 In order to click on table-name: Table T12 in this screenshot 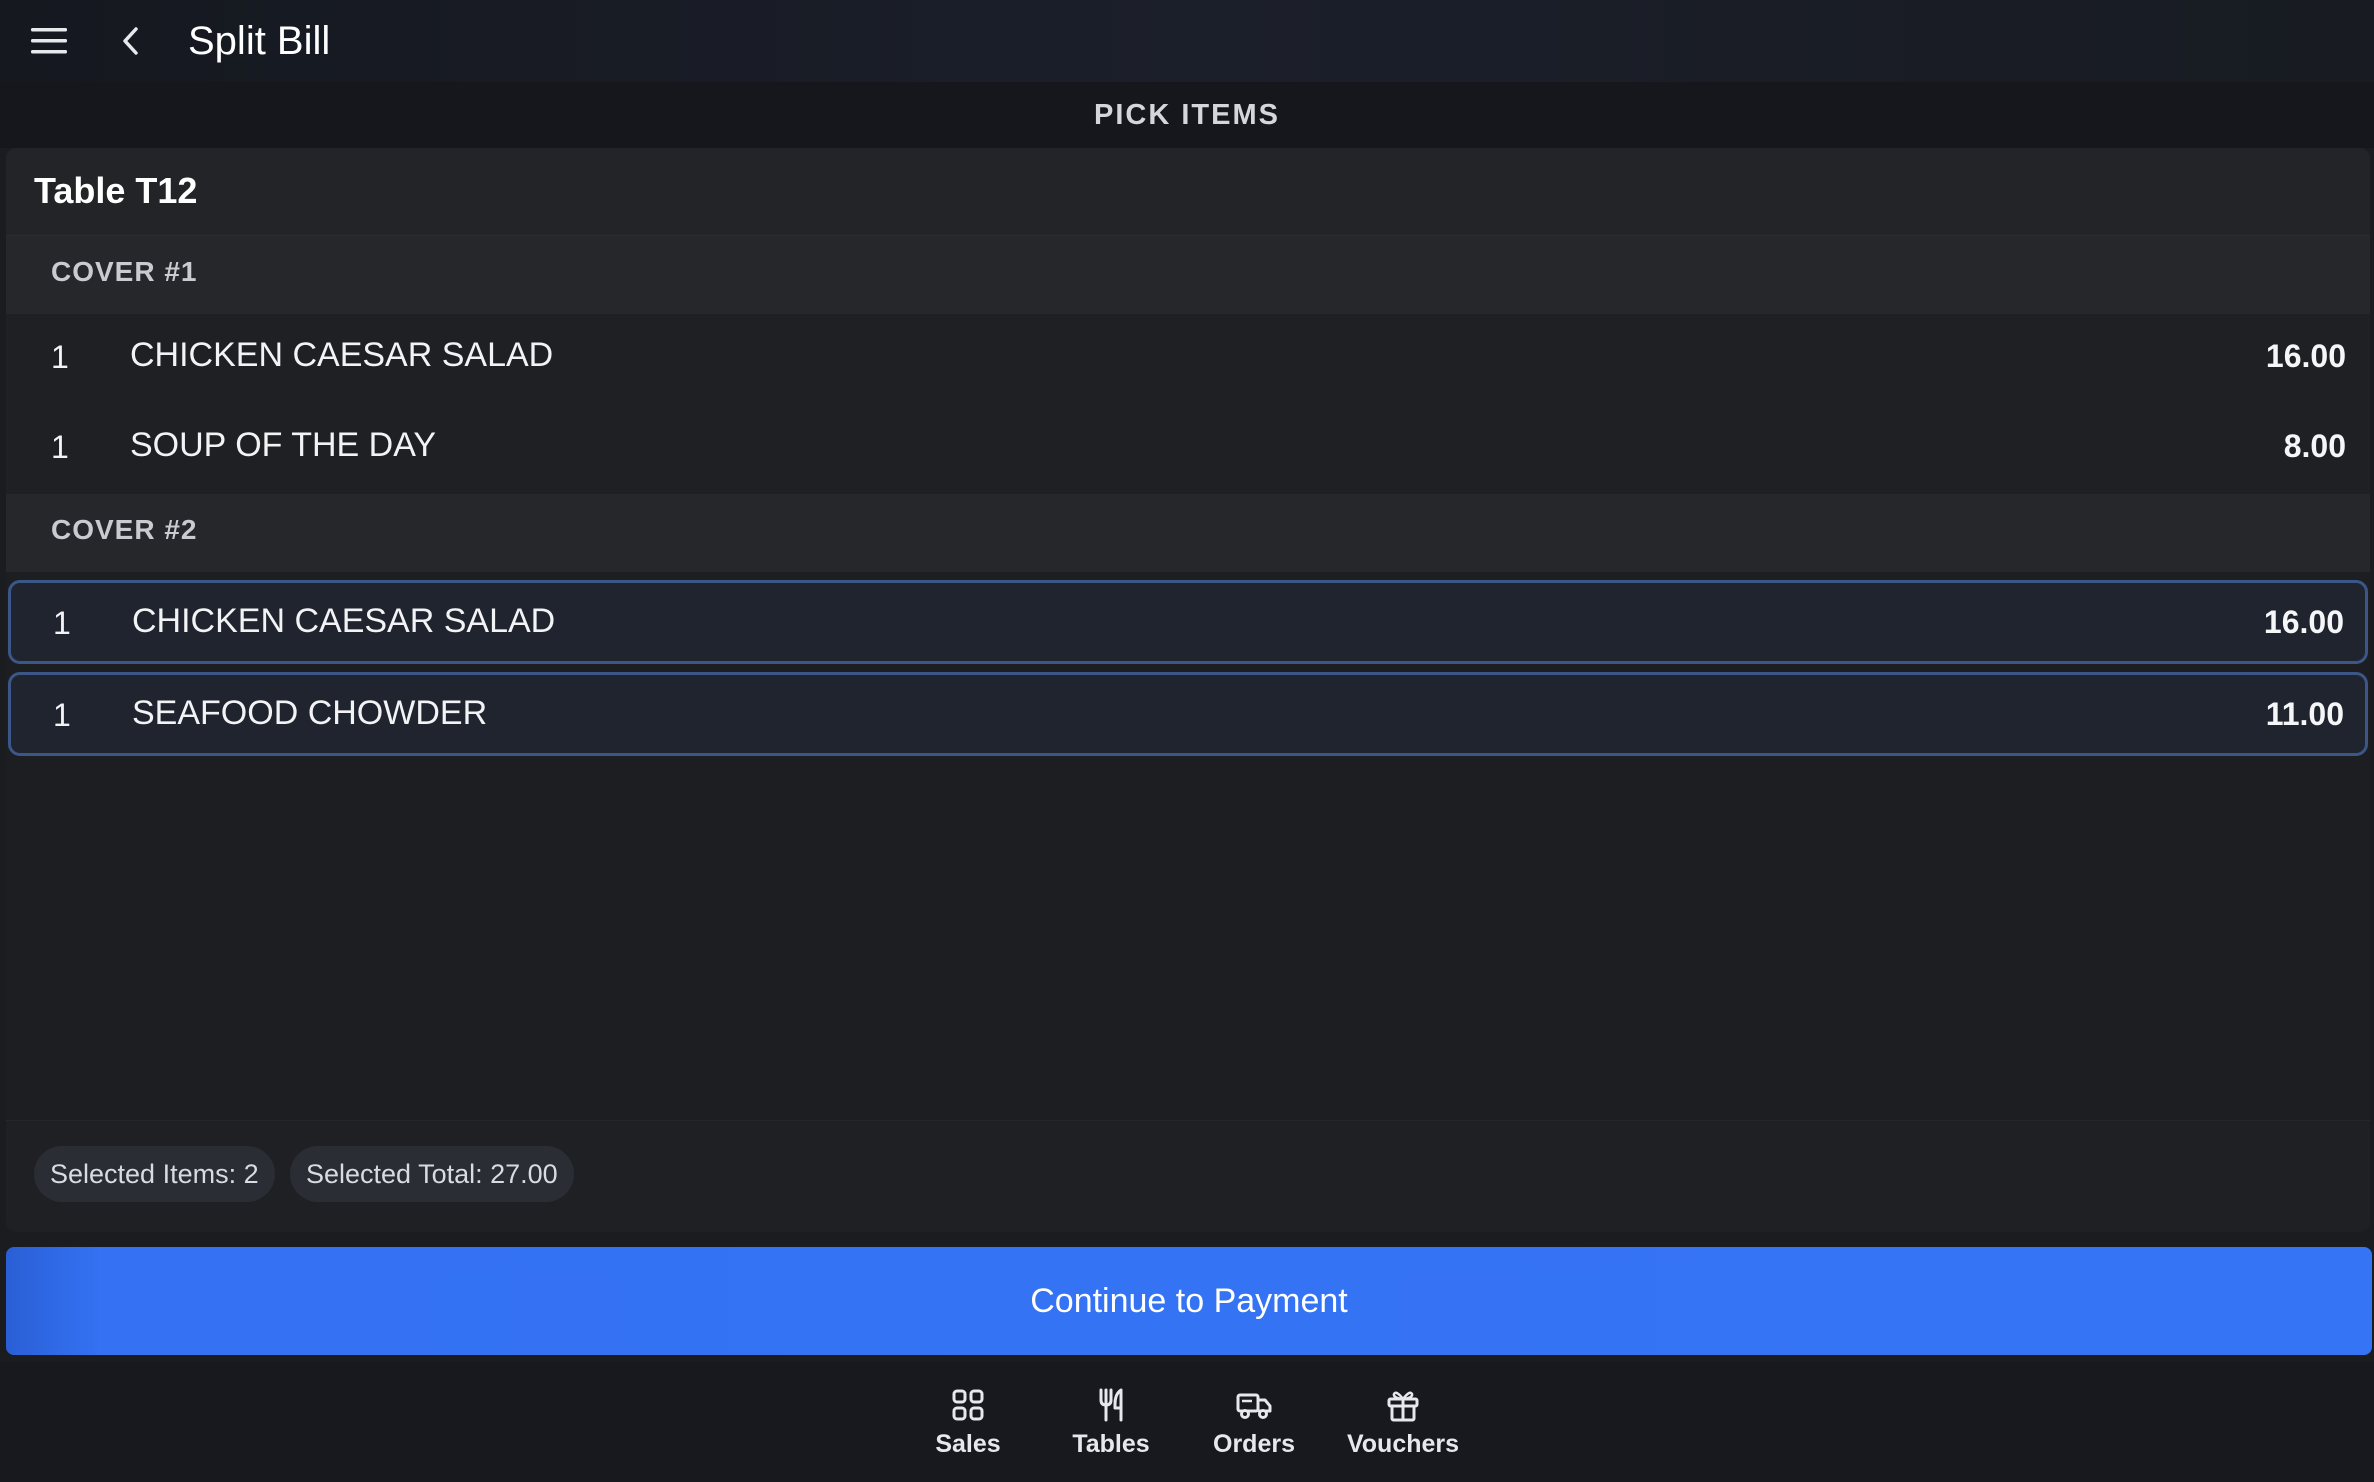, I will do `click(116, 190)`.